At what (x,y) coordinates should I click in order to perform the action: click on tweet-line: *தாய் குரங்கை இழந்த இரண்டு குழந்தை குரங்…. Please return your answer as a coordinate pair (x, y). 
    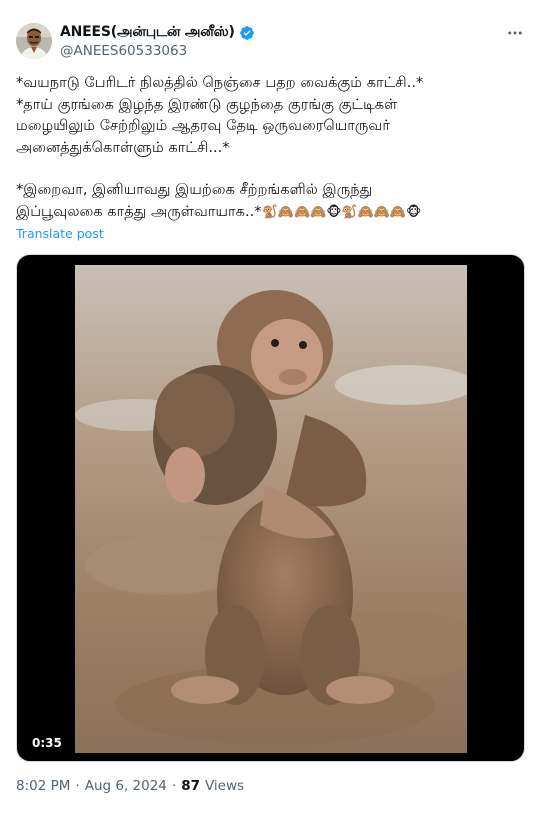
    Looking at the image, I should click on (207, 104).